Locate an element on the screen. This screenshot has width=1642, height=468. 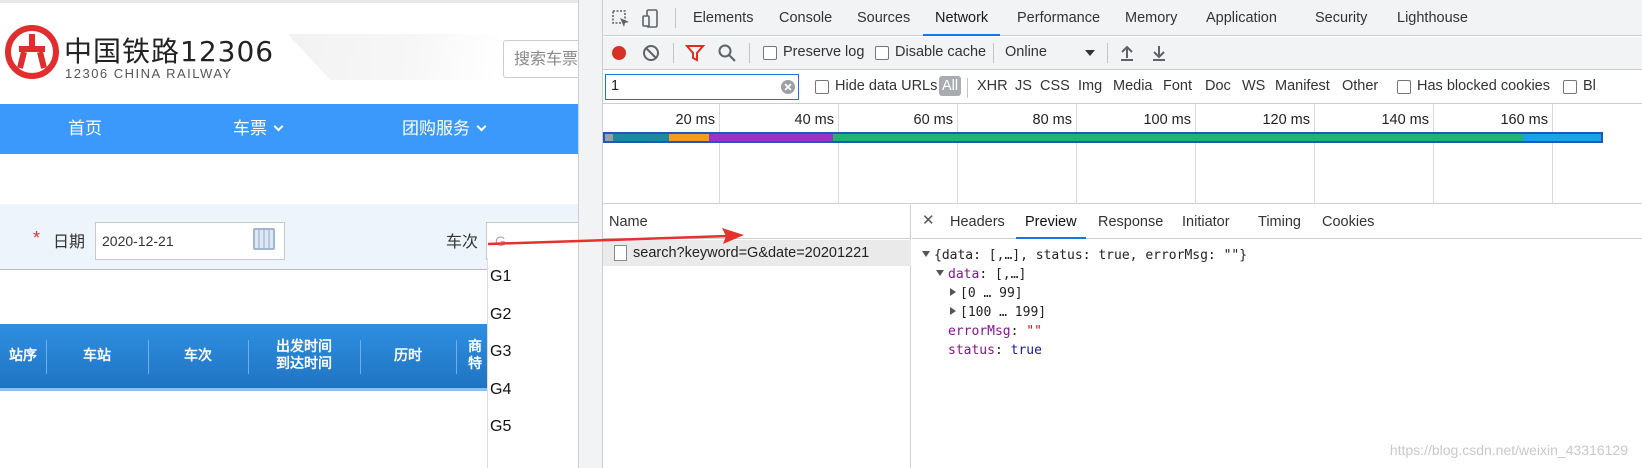
tab-application: Application is located at coordinates (1241, 18).